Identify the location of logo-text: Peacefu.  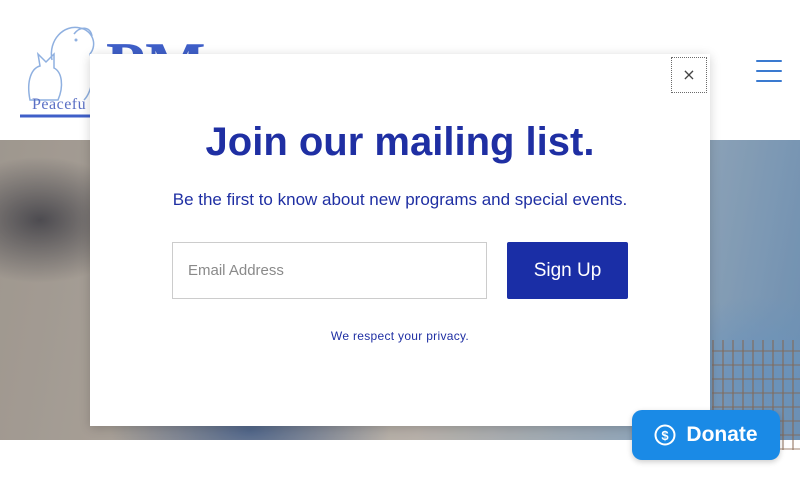
(59, 104).